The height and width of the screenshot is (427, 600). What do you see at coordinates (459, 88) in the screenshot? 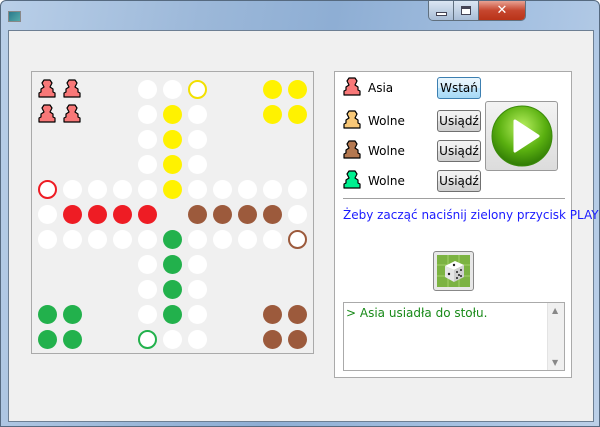
I see `stand-up-button: Wstań` at bounding box center [459, 88].